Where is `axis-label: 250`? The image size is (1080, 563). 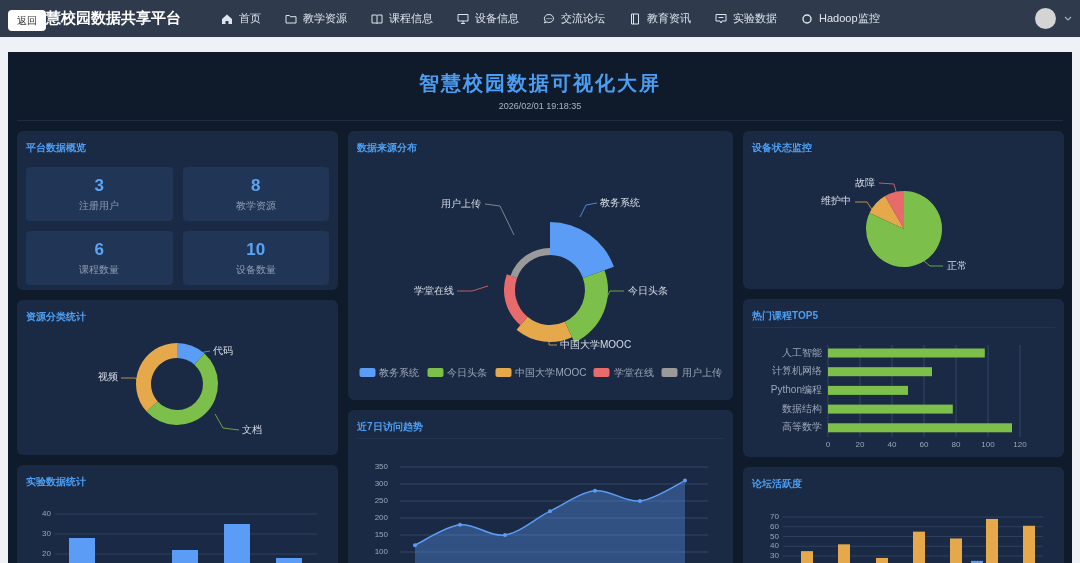 axis-label: 250 is located at coordinates (381, 501).